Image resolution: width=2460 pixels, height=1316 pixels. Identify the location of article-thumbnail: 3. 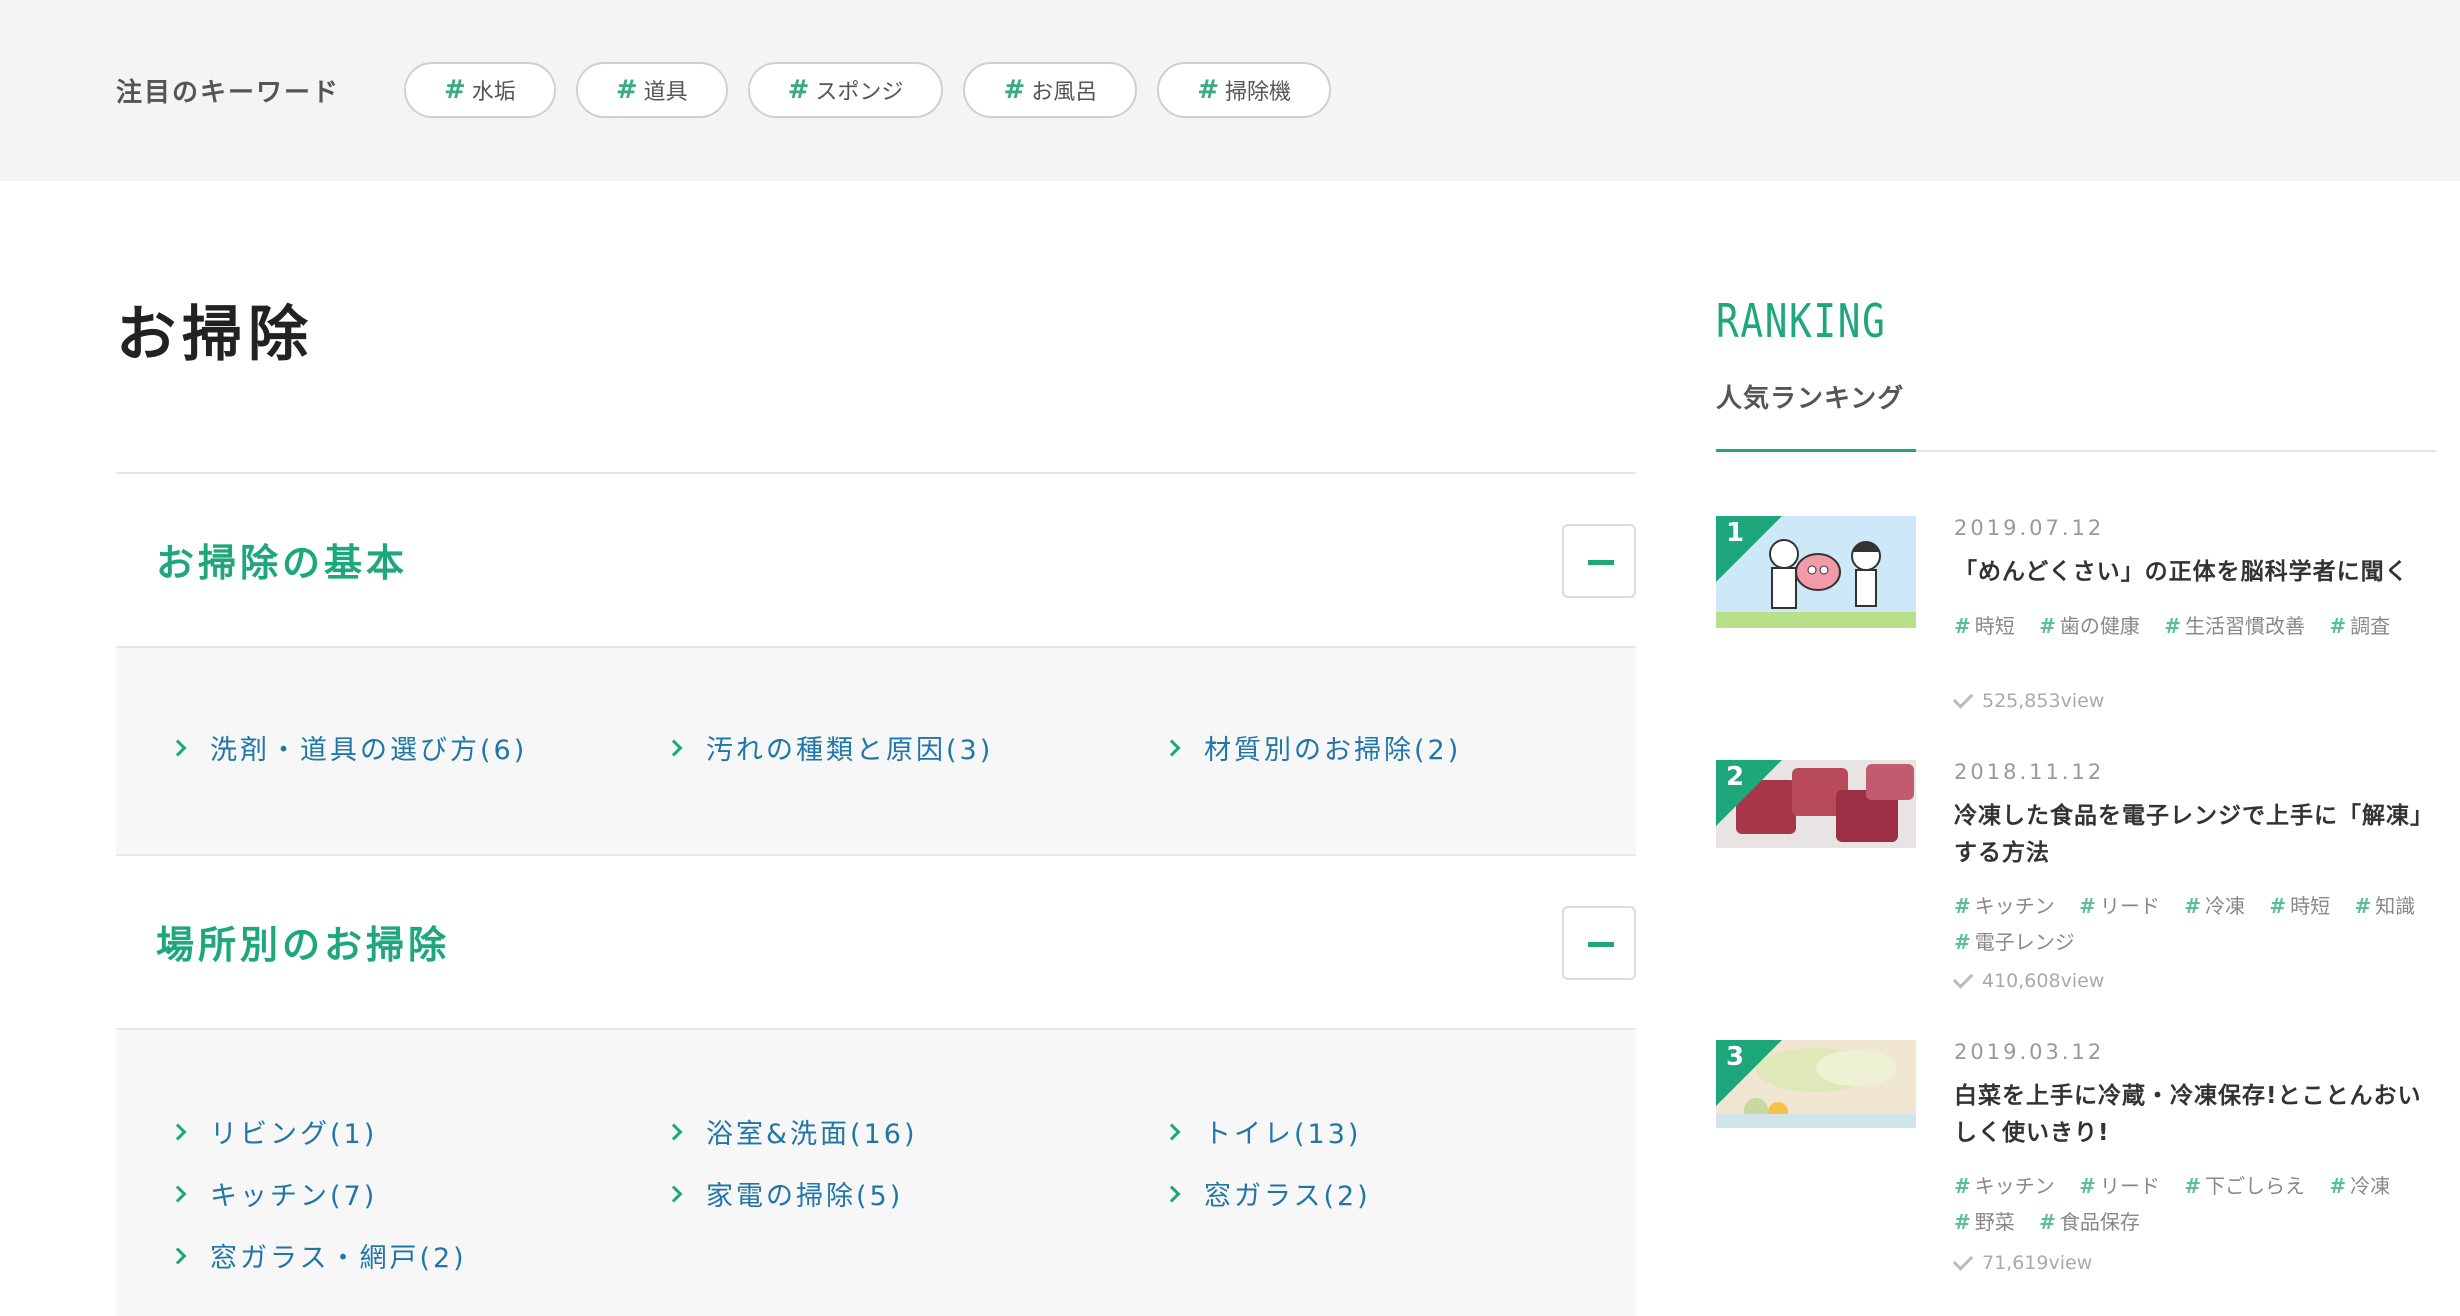
(1816, 1096).